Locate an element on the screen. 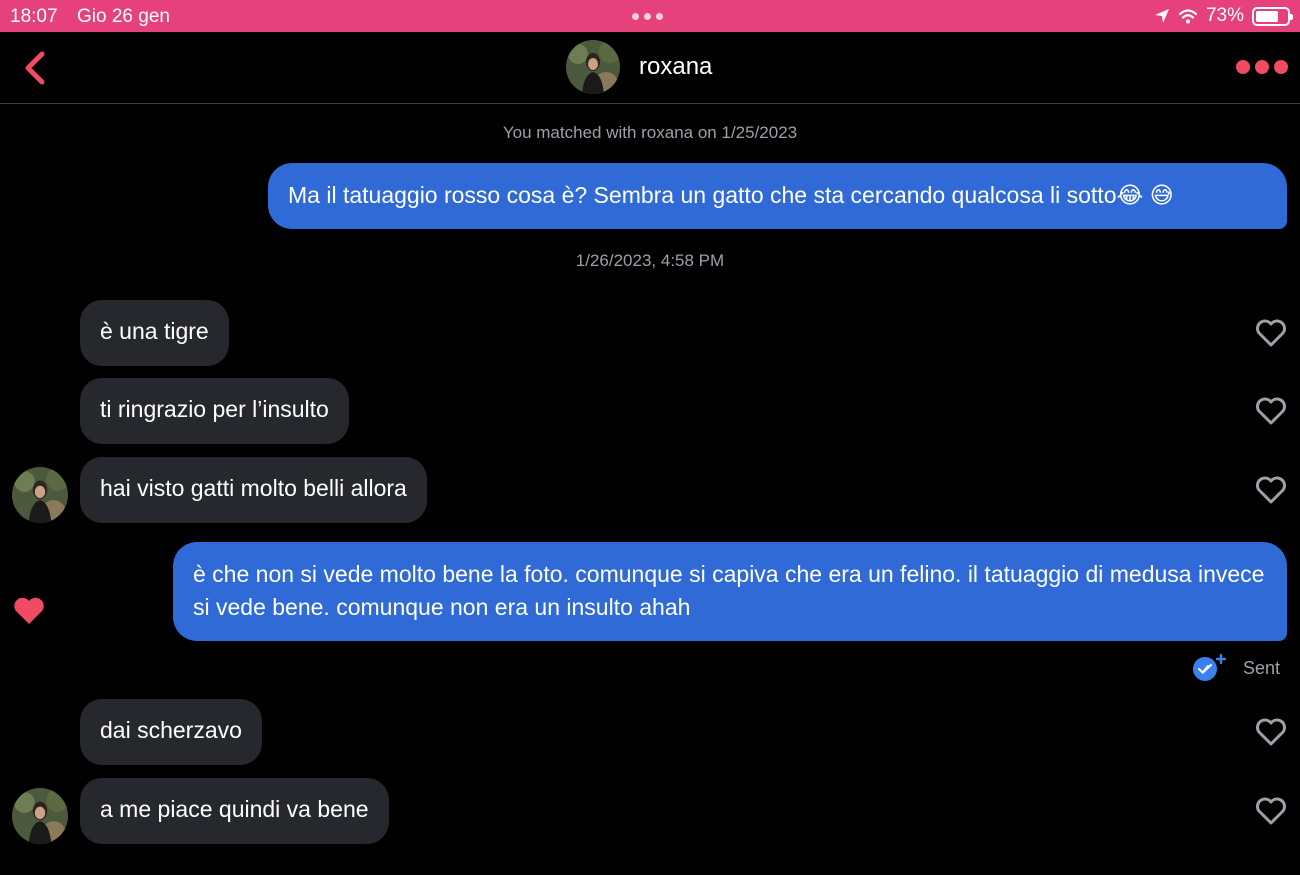  message-bubble-incoming: a me piace quindi va bene is located at coordinates (234, 811).